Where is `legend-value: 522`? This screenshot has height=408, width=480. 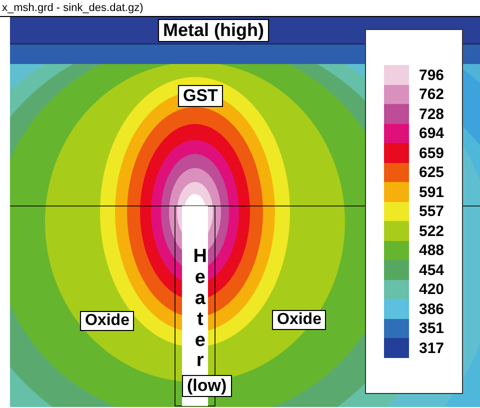
legend-value: 522 is located at coordinates (431, 231).